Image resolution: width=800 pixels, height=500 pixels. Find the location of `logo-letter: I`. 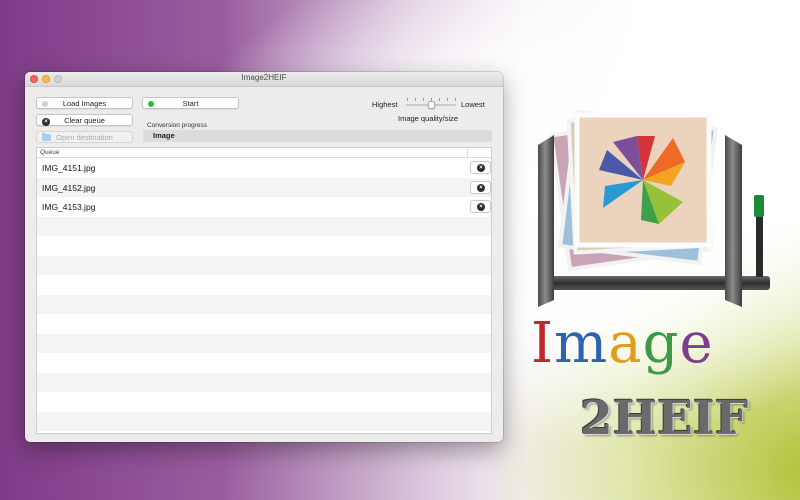

logo-letter: I is located at coordinates (543, 343).